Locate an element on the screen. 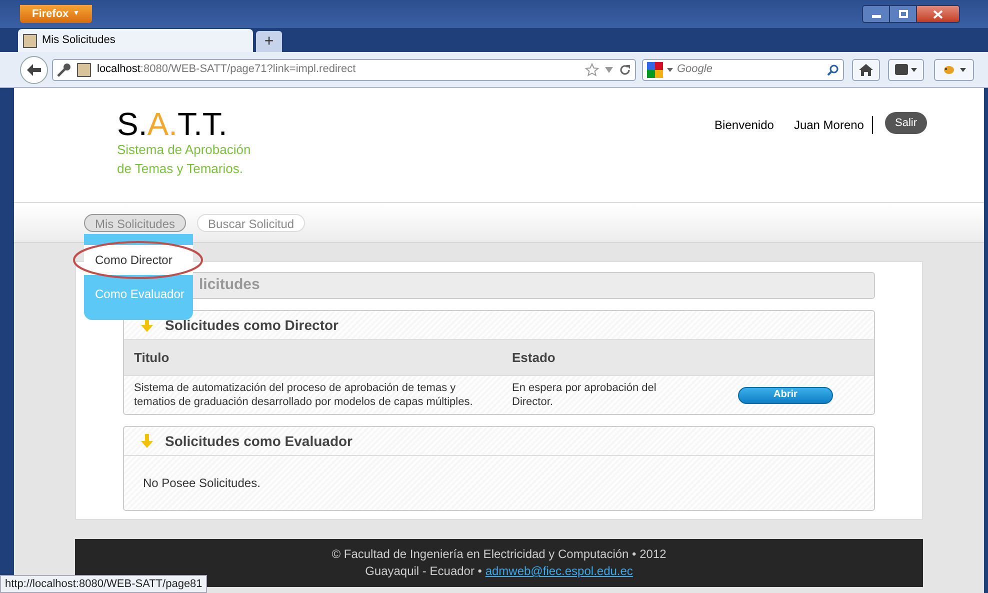 Image resolution: width=988 pixels, height=593 pixels. bookmarks-button is located at coordinates (906, 69).